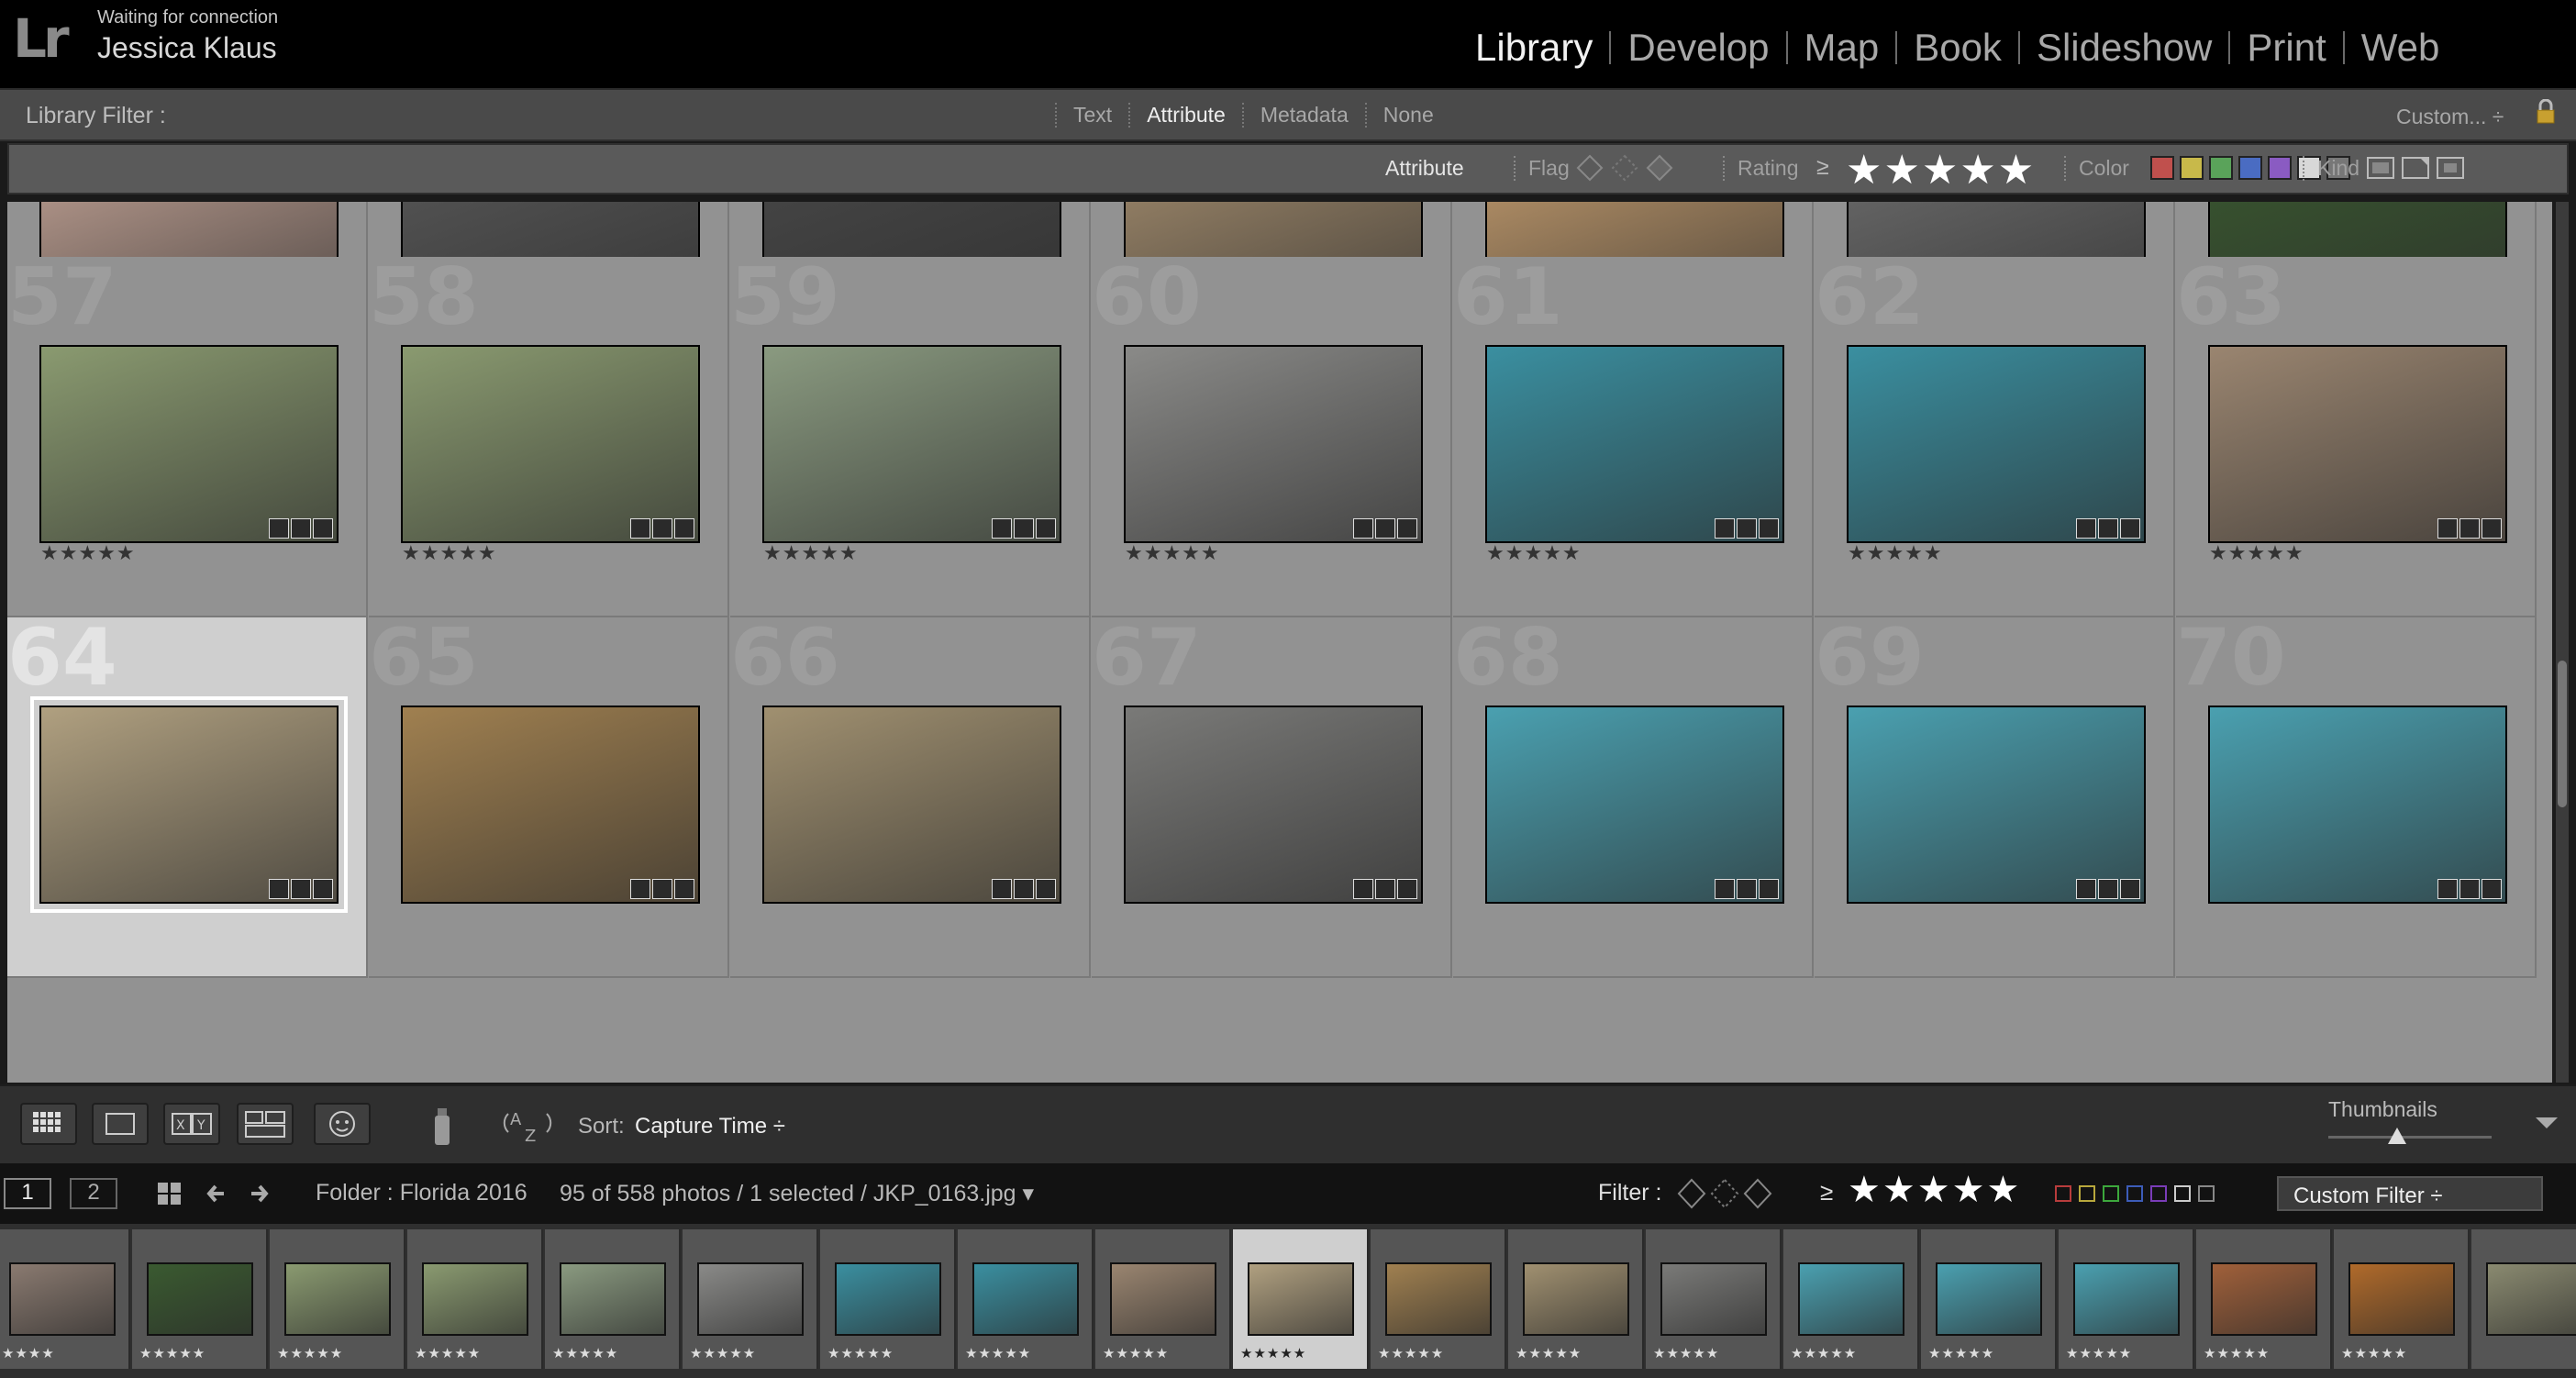 Image resolution: width=2576 pixels, height=1378 pixels. What do you see at coordinates (421, 1193) in the screenshot?
I see `folder-path: Folder : Florida 2016` at bounding box center [421, 1193].